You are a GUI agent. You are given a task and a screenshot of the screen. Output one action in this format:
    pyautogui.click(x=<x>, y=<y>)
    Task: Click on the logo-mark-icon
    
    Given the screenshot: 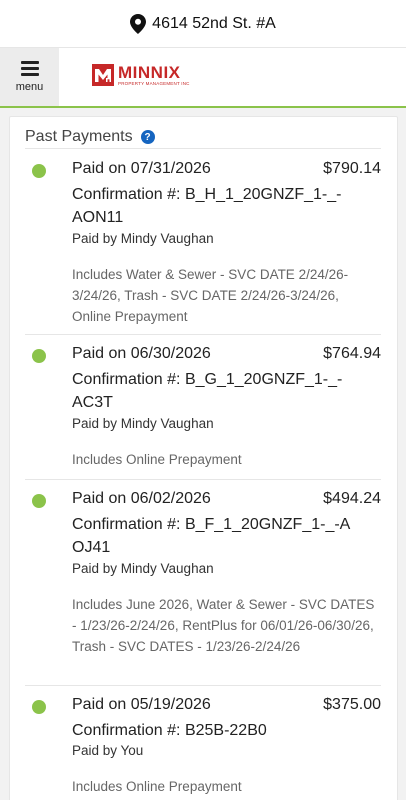 What is the action you would take?
    pyautogui.click(x=103, y=75)
    